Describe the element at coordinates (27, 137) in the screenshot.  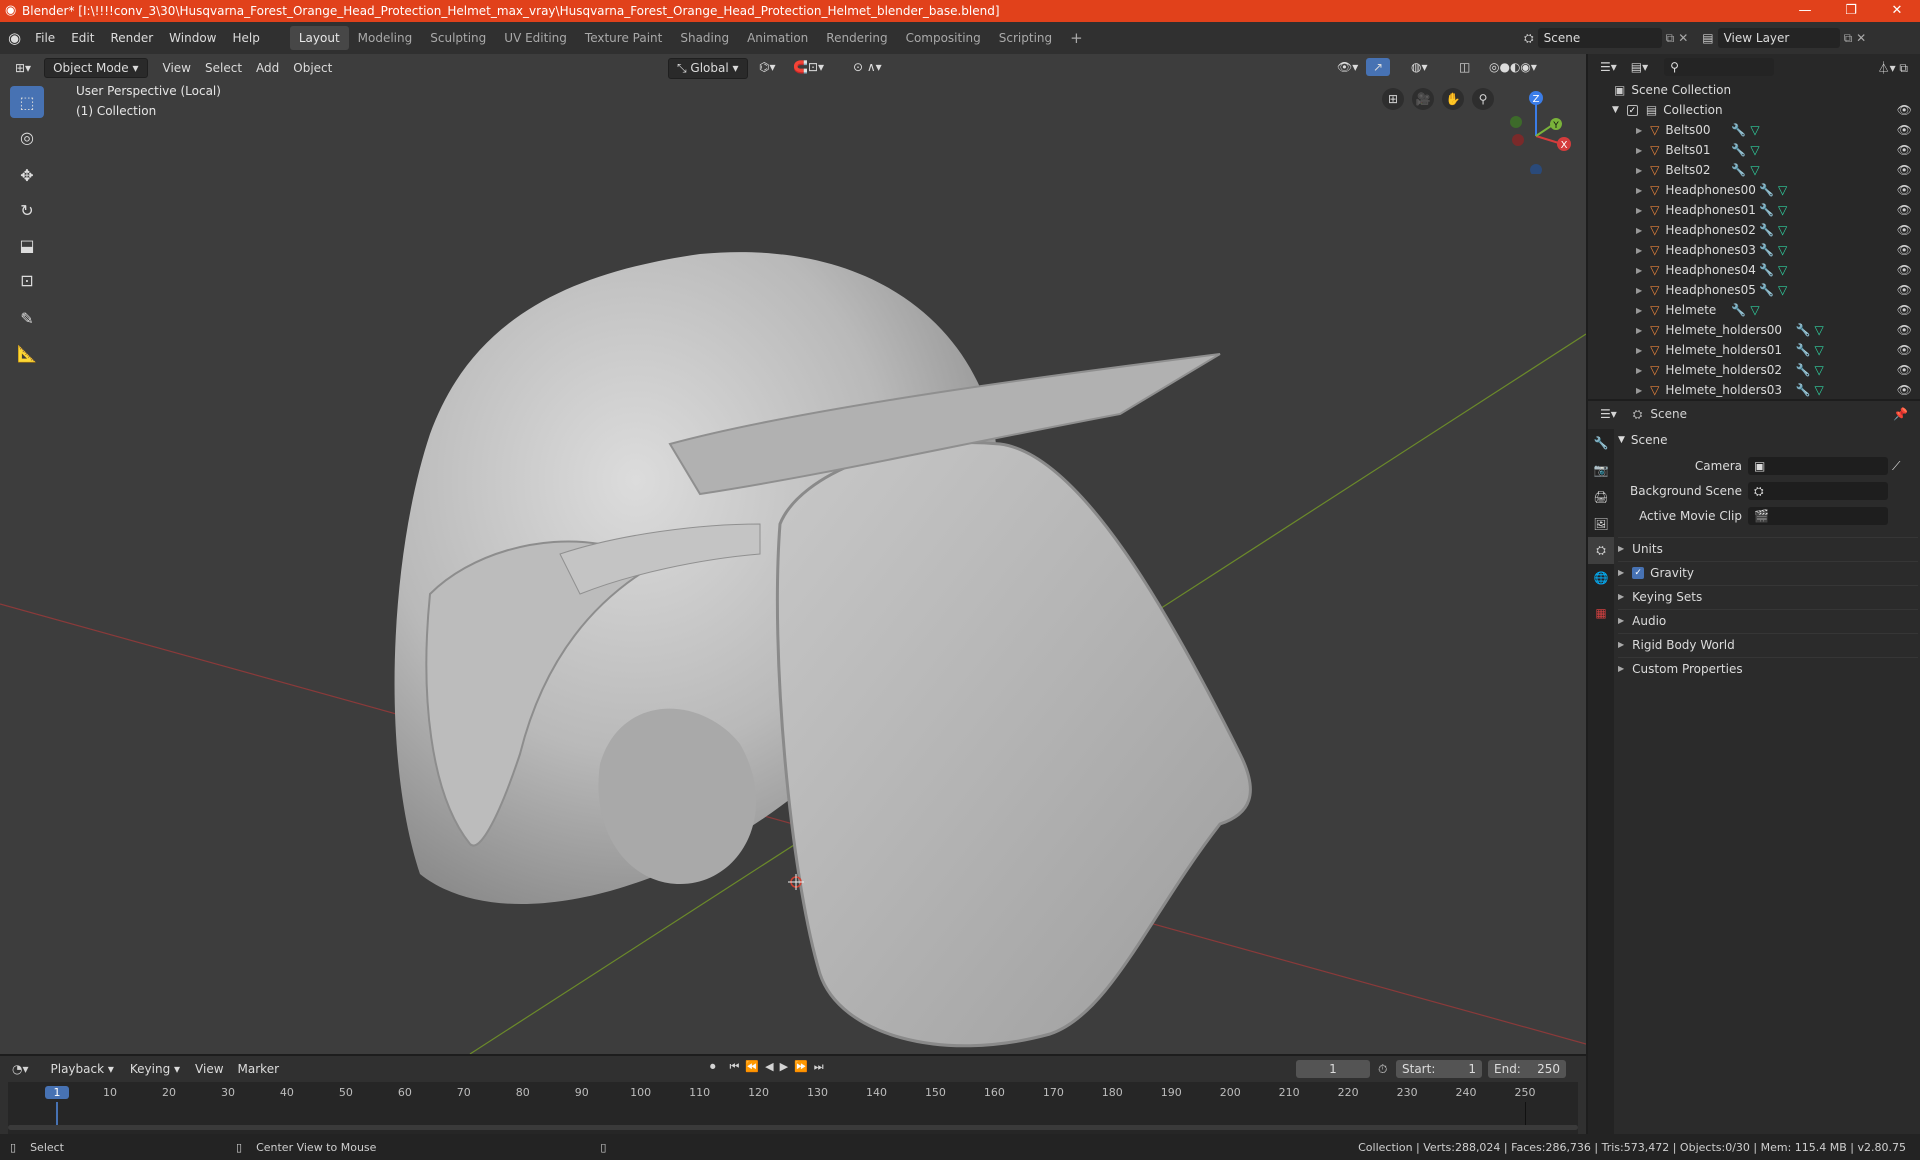
I see `cursor-tool-icon: ◎` at that location.